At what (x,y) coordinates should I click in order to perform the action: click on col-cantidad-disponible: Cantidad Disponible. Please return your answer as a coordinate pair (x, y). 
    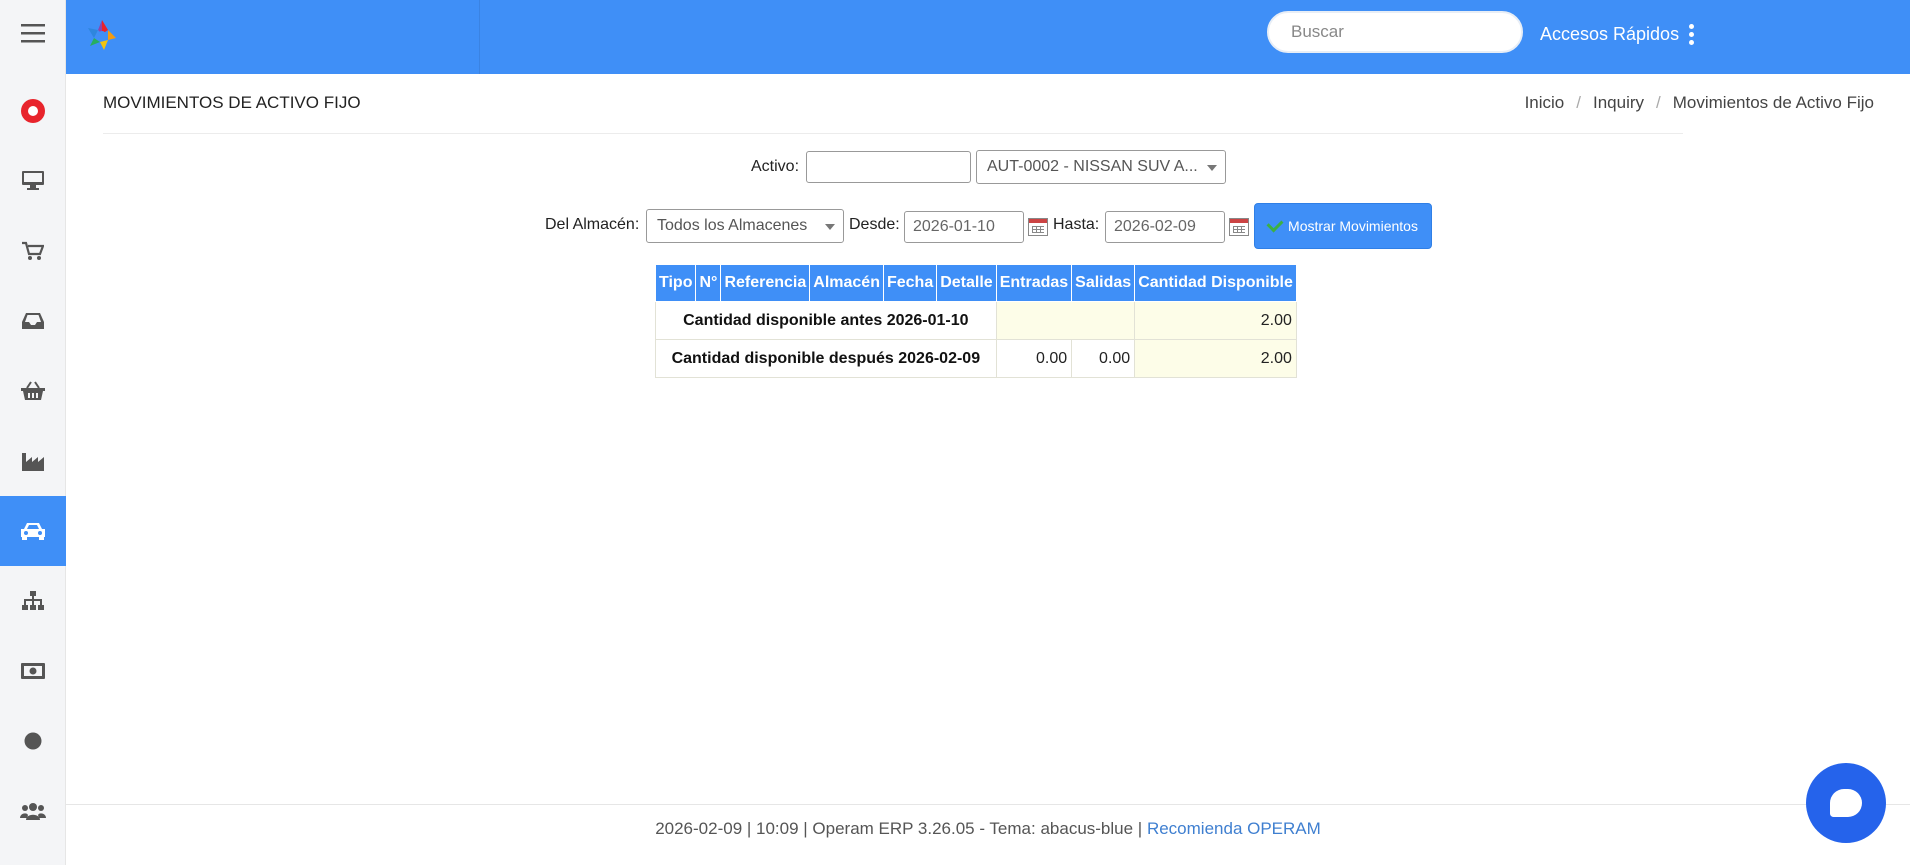
    Looking at the image, I should click on (1215, 283).